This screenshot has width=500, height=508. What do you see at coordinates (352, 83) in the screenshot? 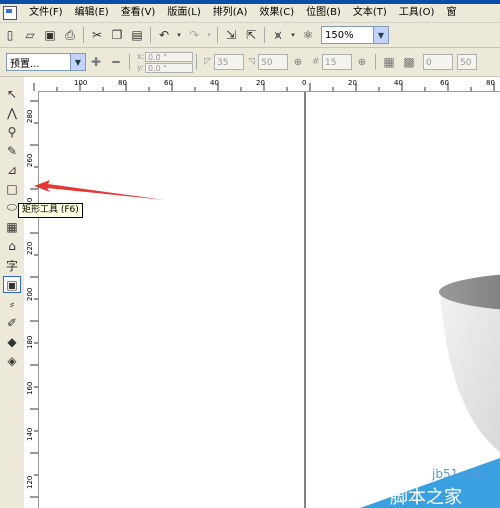
I see `ruler-label: 20` at bounding box center [352, 83].